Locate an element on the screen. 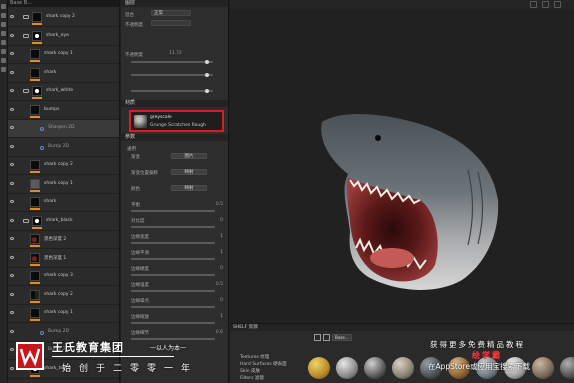  opacity-value: 11.72 is located at coordinates (175, 53).